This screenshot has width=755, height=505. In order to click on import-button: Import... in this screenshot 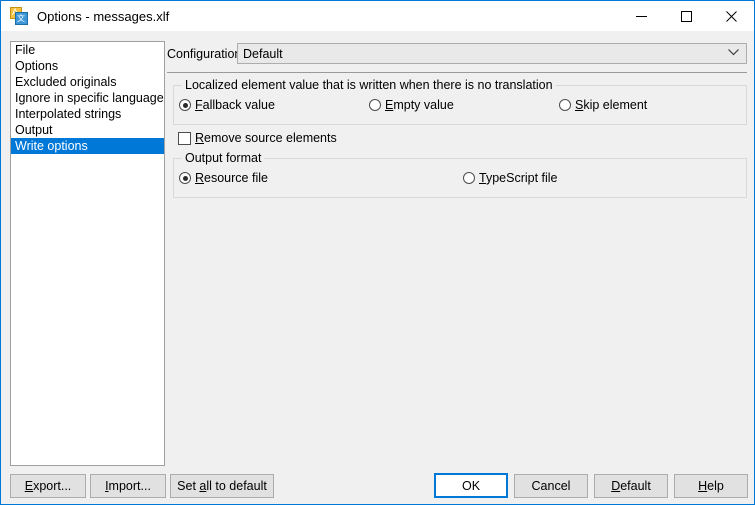, I will do `click(128, 486)`.